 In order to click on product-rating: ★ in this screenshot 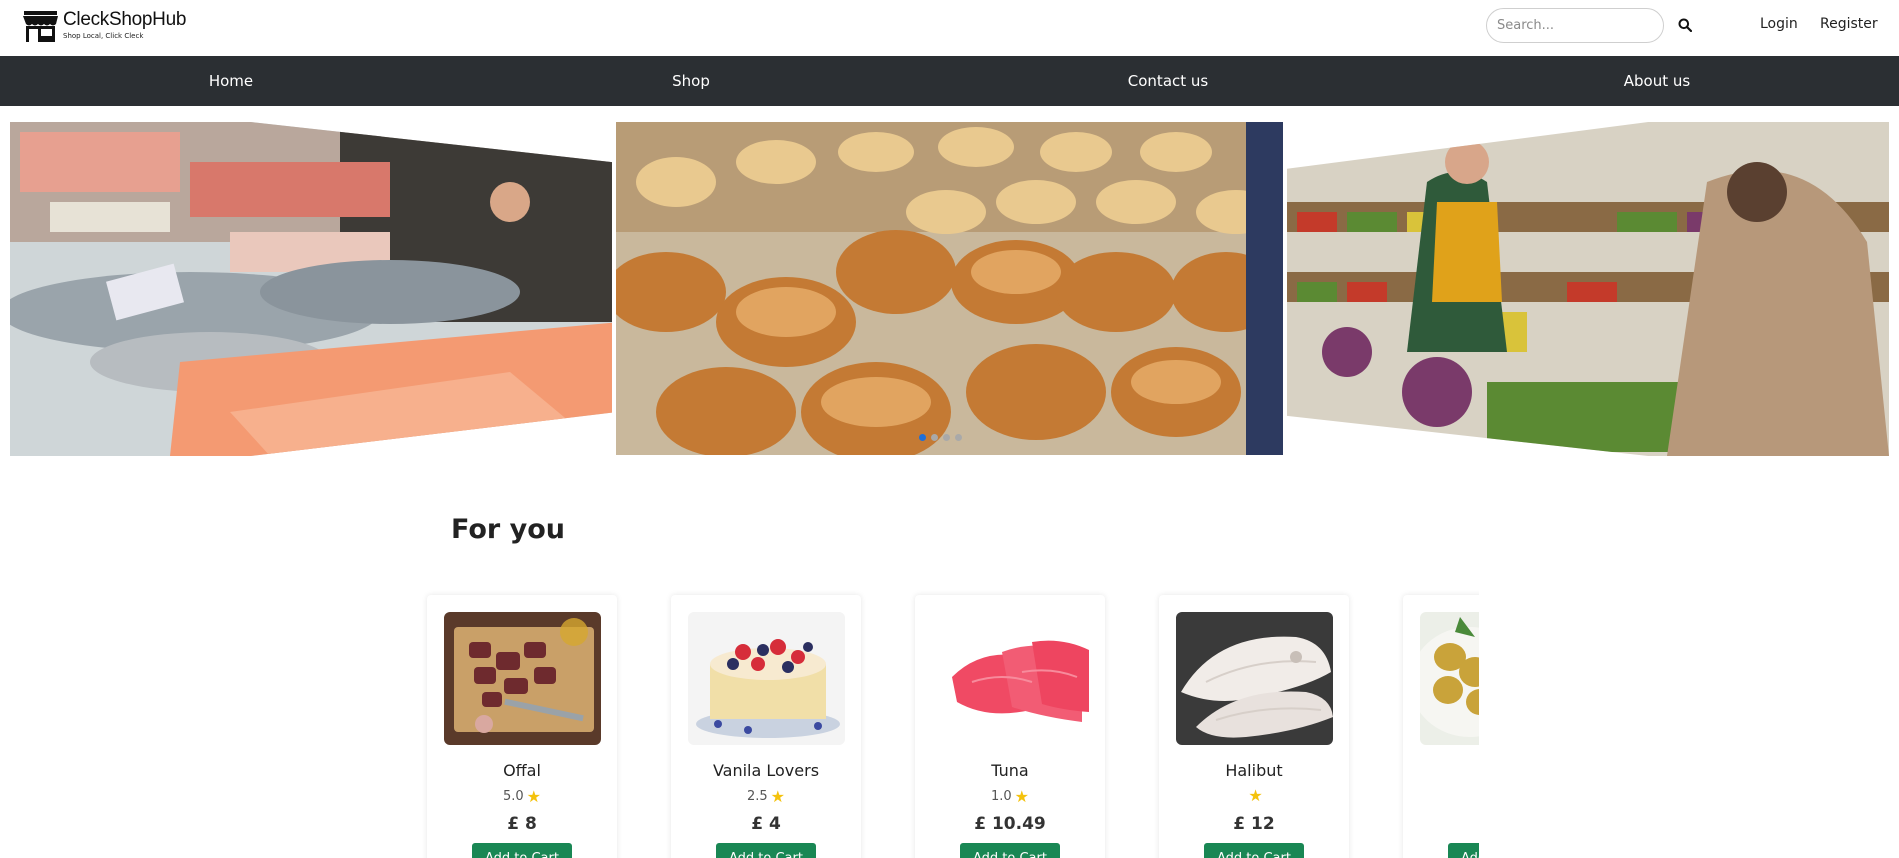, I will do `click(1254, 795)`.